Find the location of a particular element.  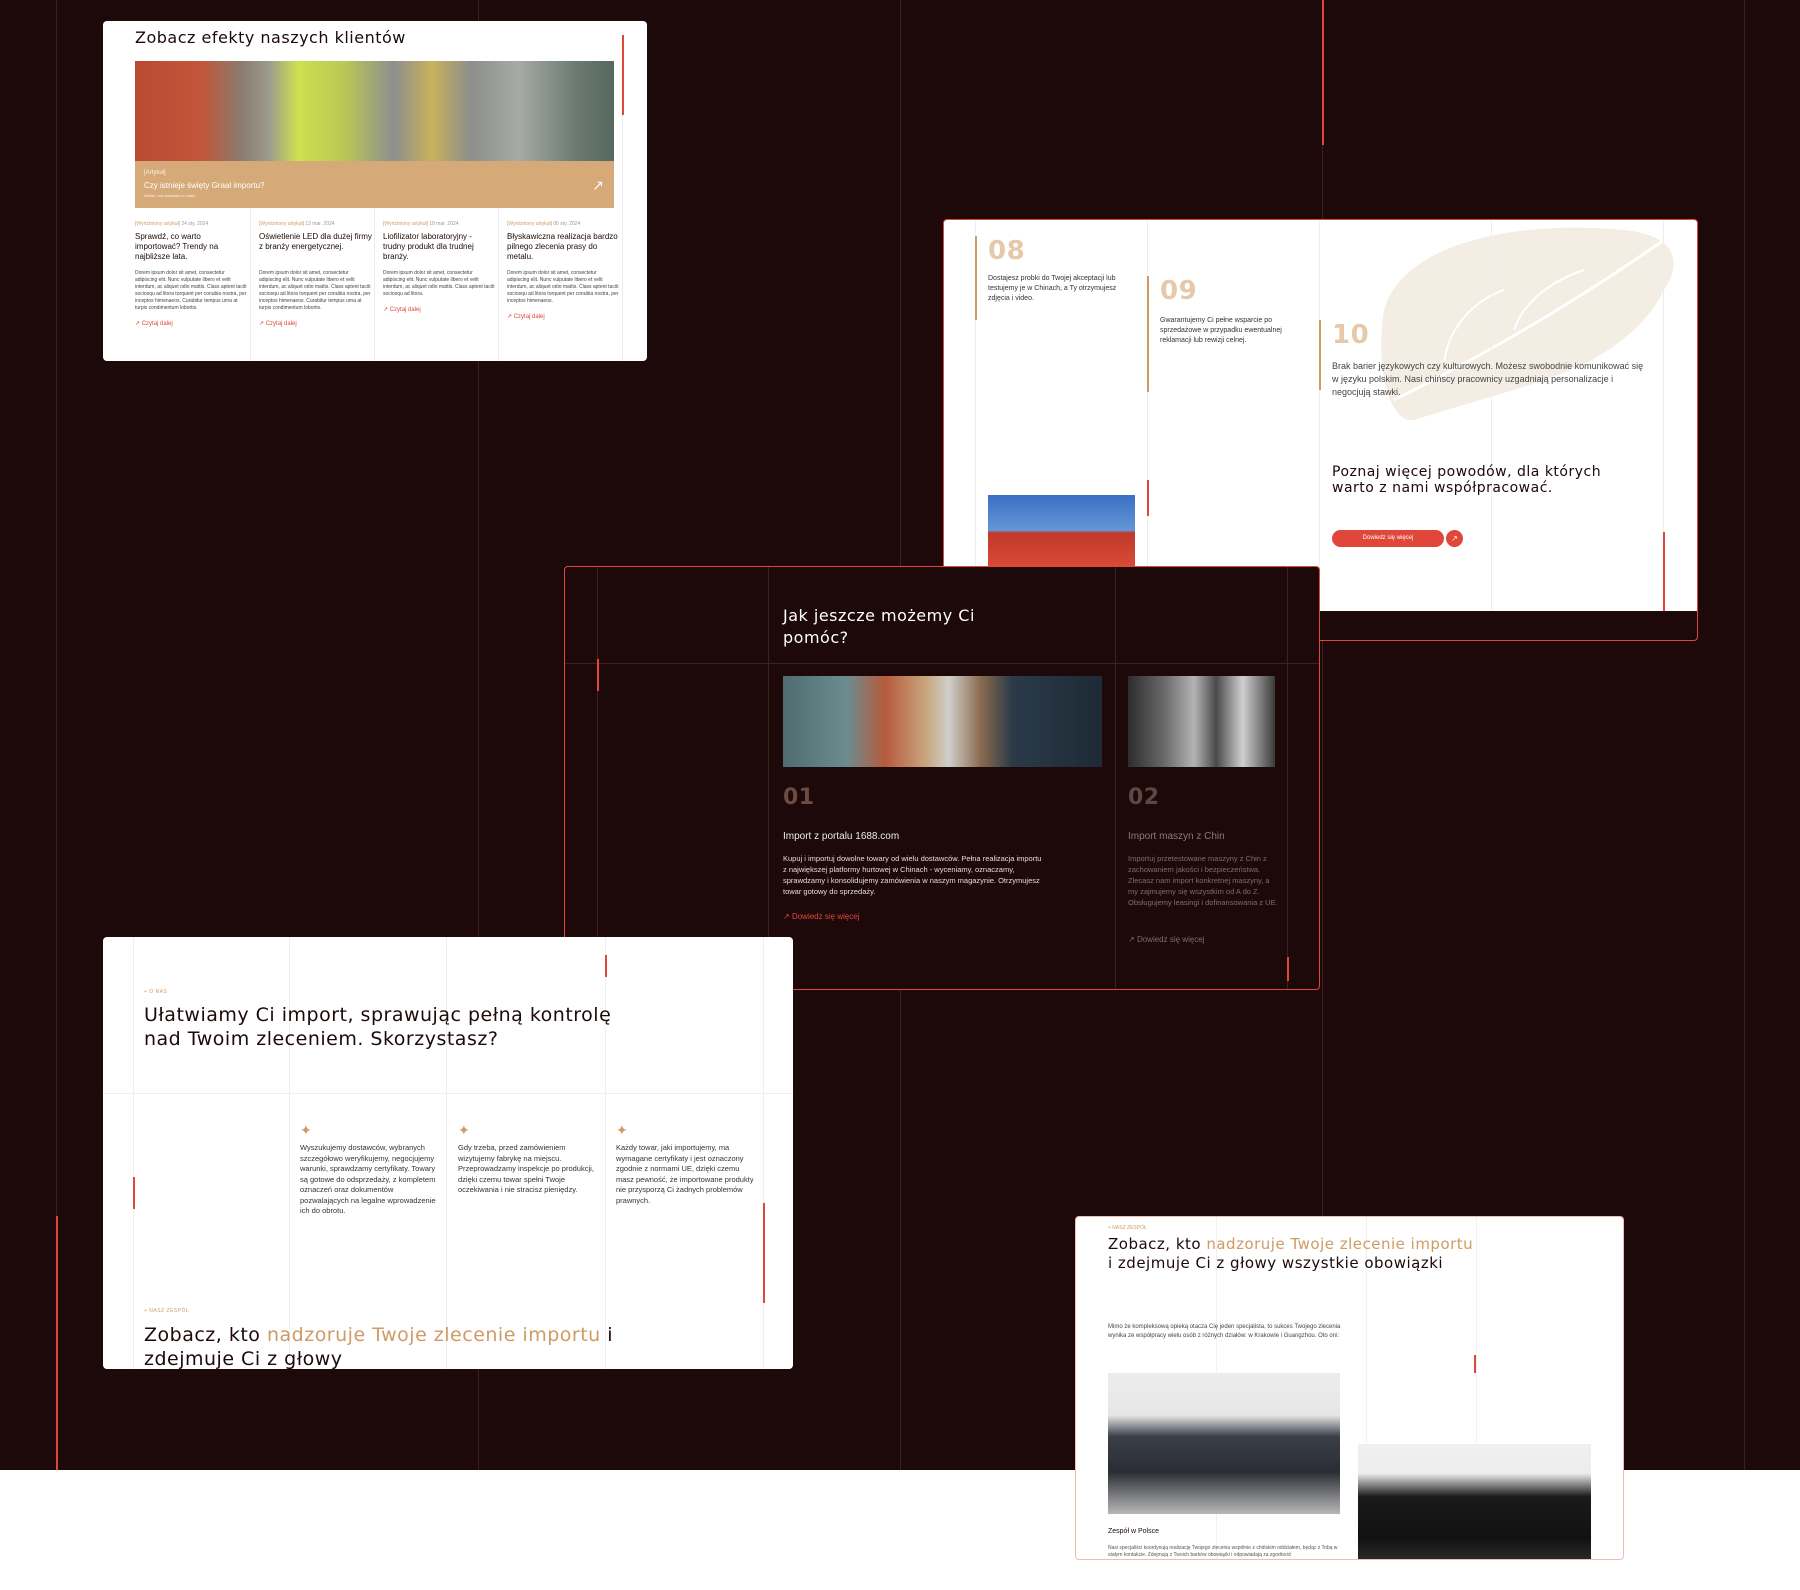

article-meta: [Wyróżniony artykuł] 18 mar. 2024 is located at coordinates (439, 224).